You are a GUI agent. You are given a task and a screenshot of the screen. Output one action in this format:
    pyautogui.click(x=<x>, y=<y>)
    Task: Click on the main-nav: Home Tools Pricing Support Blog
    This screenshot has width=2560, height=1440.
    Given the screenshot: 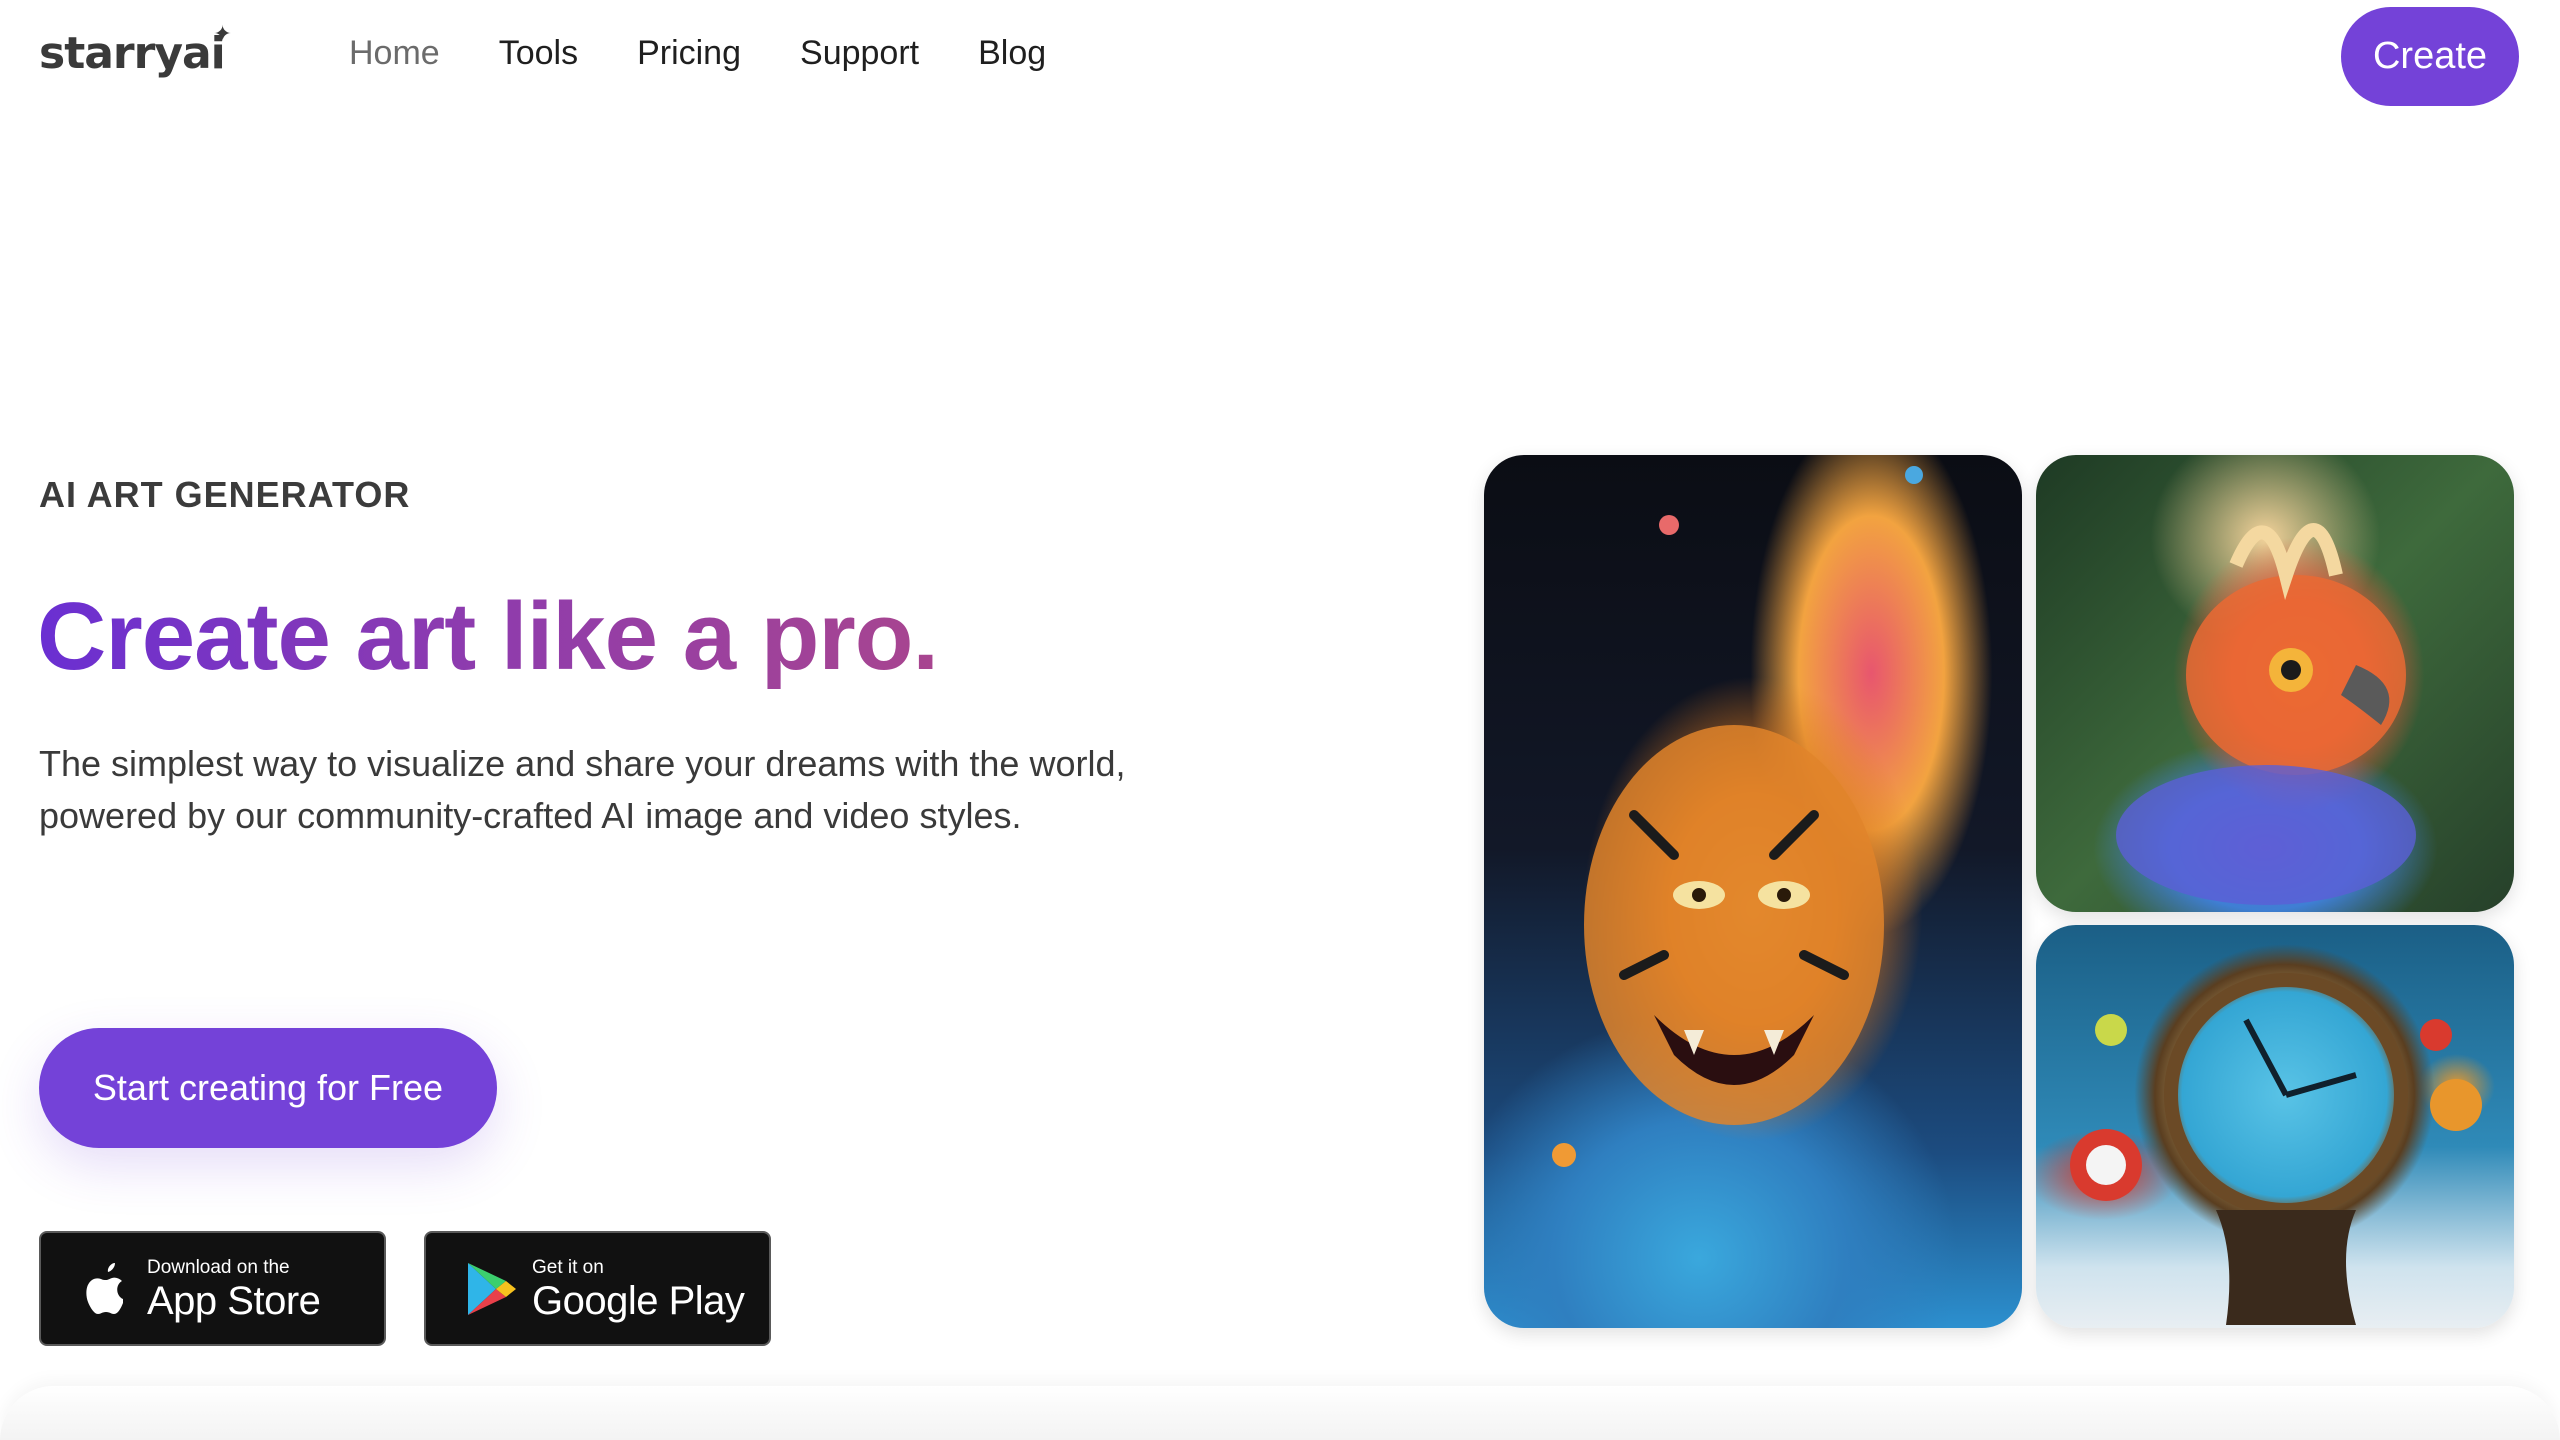 What is the action you would take?
    pyautogui.click(x=727, y=53)
    